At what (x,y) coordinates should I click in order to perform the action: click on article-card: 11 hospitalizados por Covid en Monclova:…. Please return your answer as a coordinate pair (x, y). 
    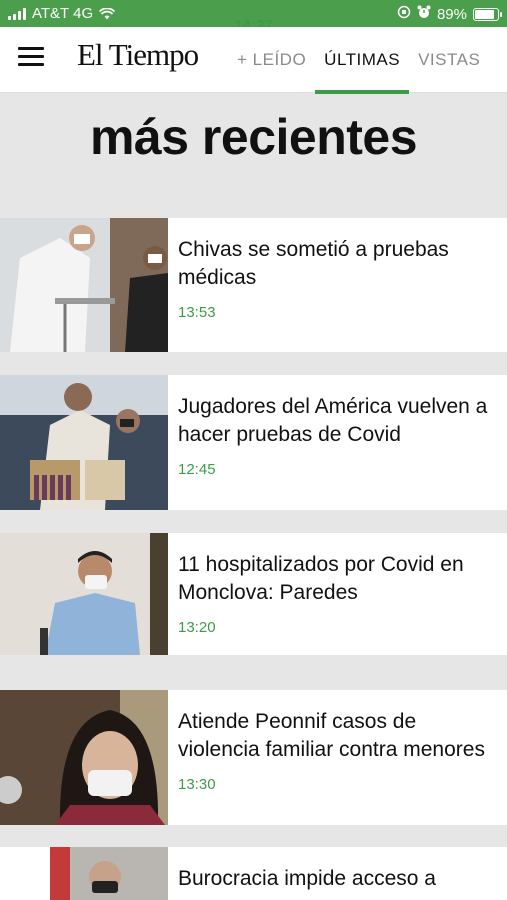
    Looking at the image, I should click on (253, 594).